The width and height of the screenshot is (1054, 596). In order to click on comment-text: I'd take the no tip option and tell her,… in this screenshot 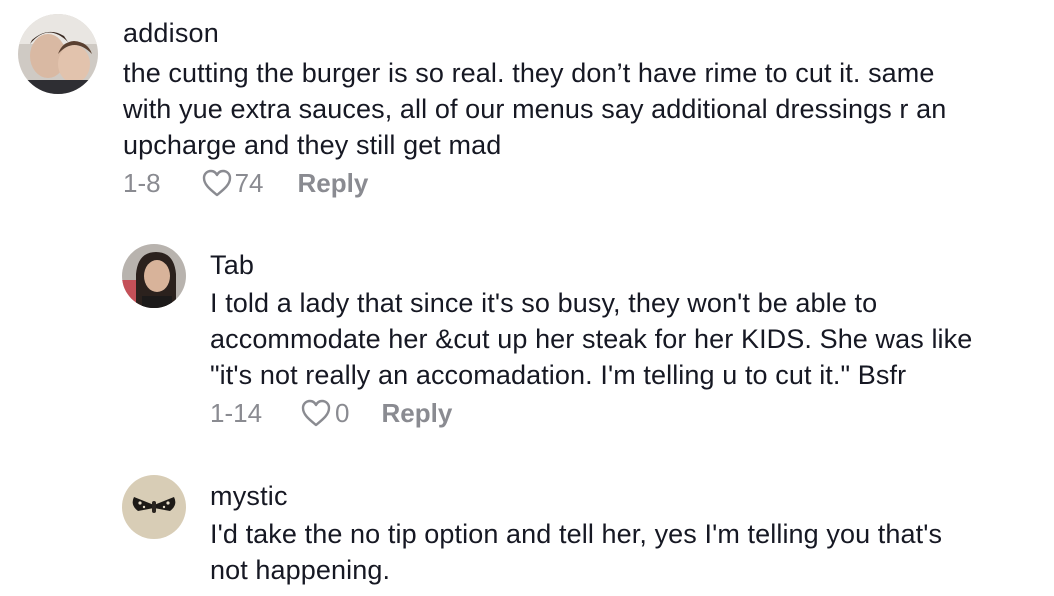, I will do `click(576, 552)`.